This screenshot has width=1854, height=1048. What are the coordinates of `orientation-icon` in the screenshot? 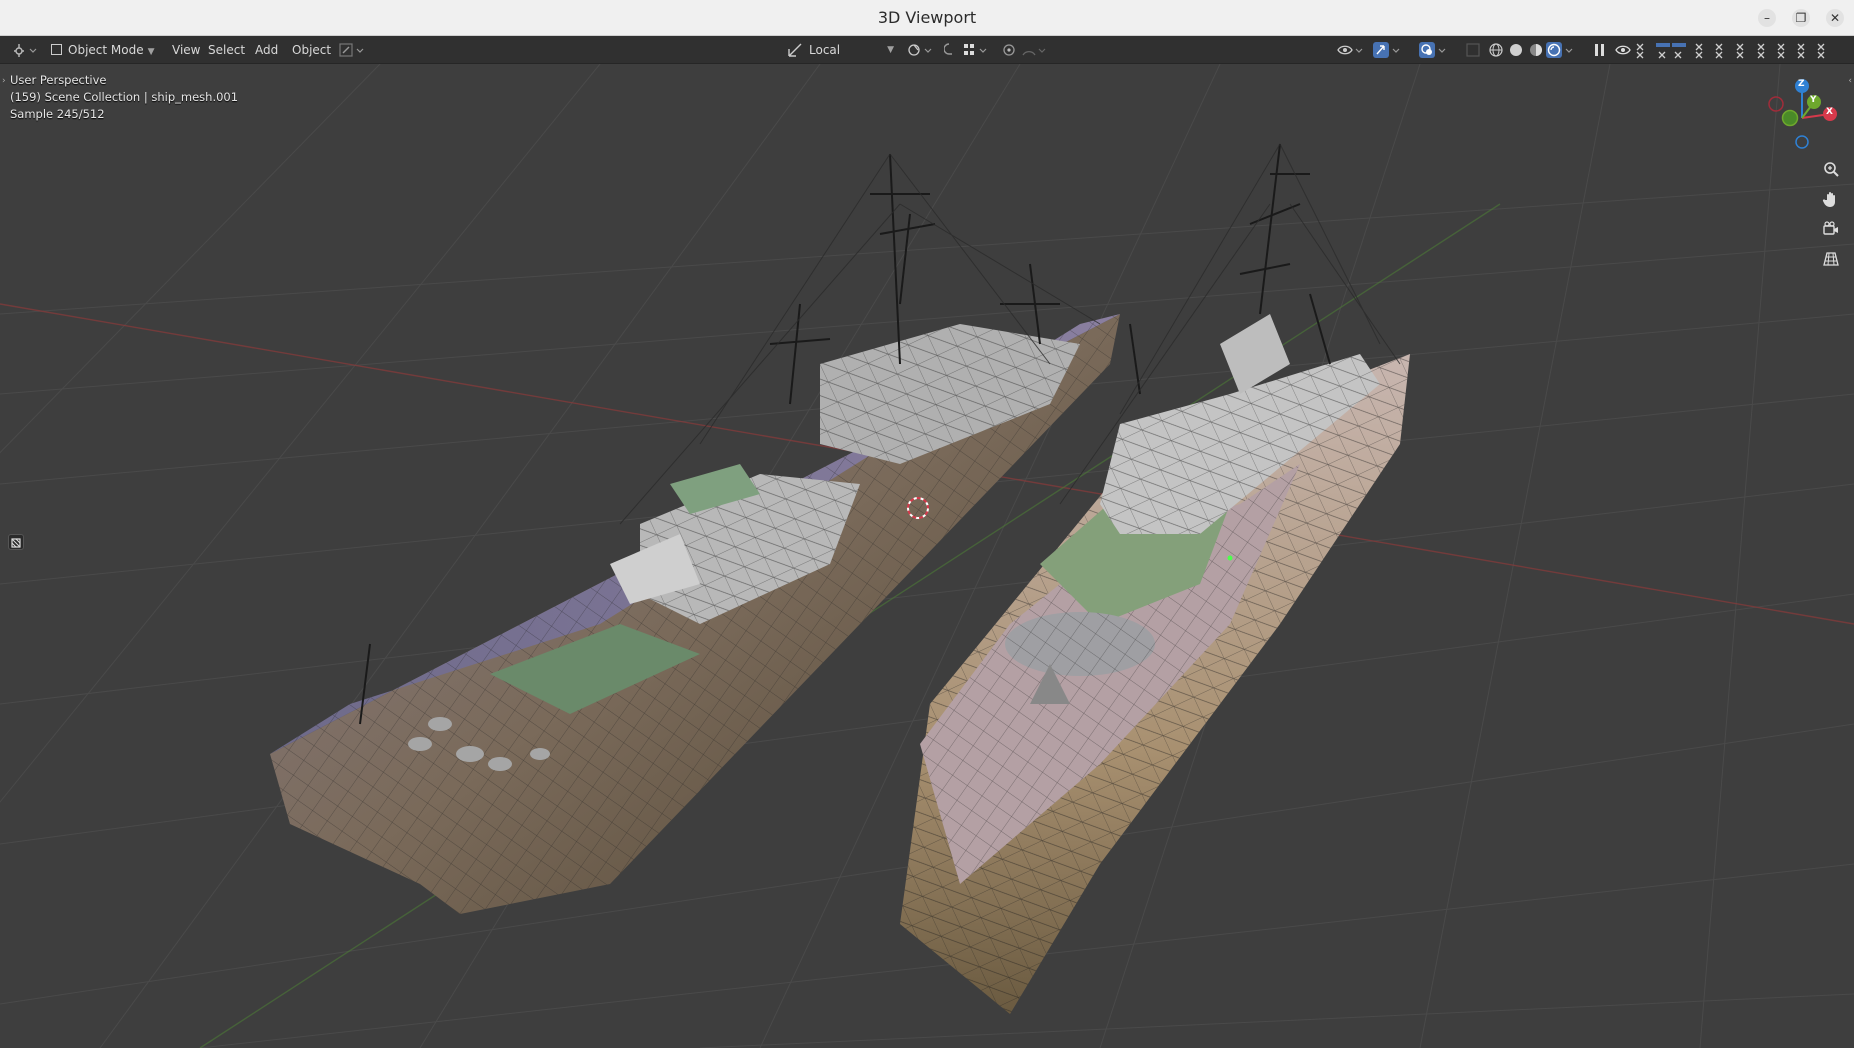 It's located at (795, 50).